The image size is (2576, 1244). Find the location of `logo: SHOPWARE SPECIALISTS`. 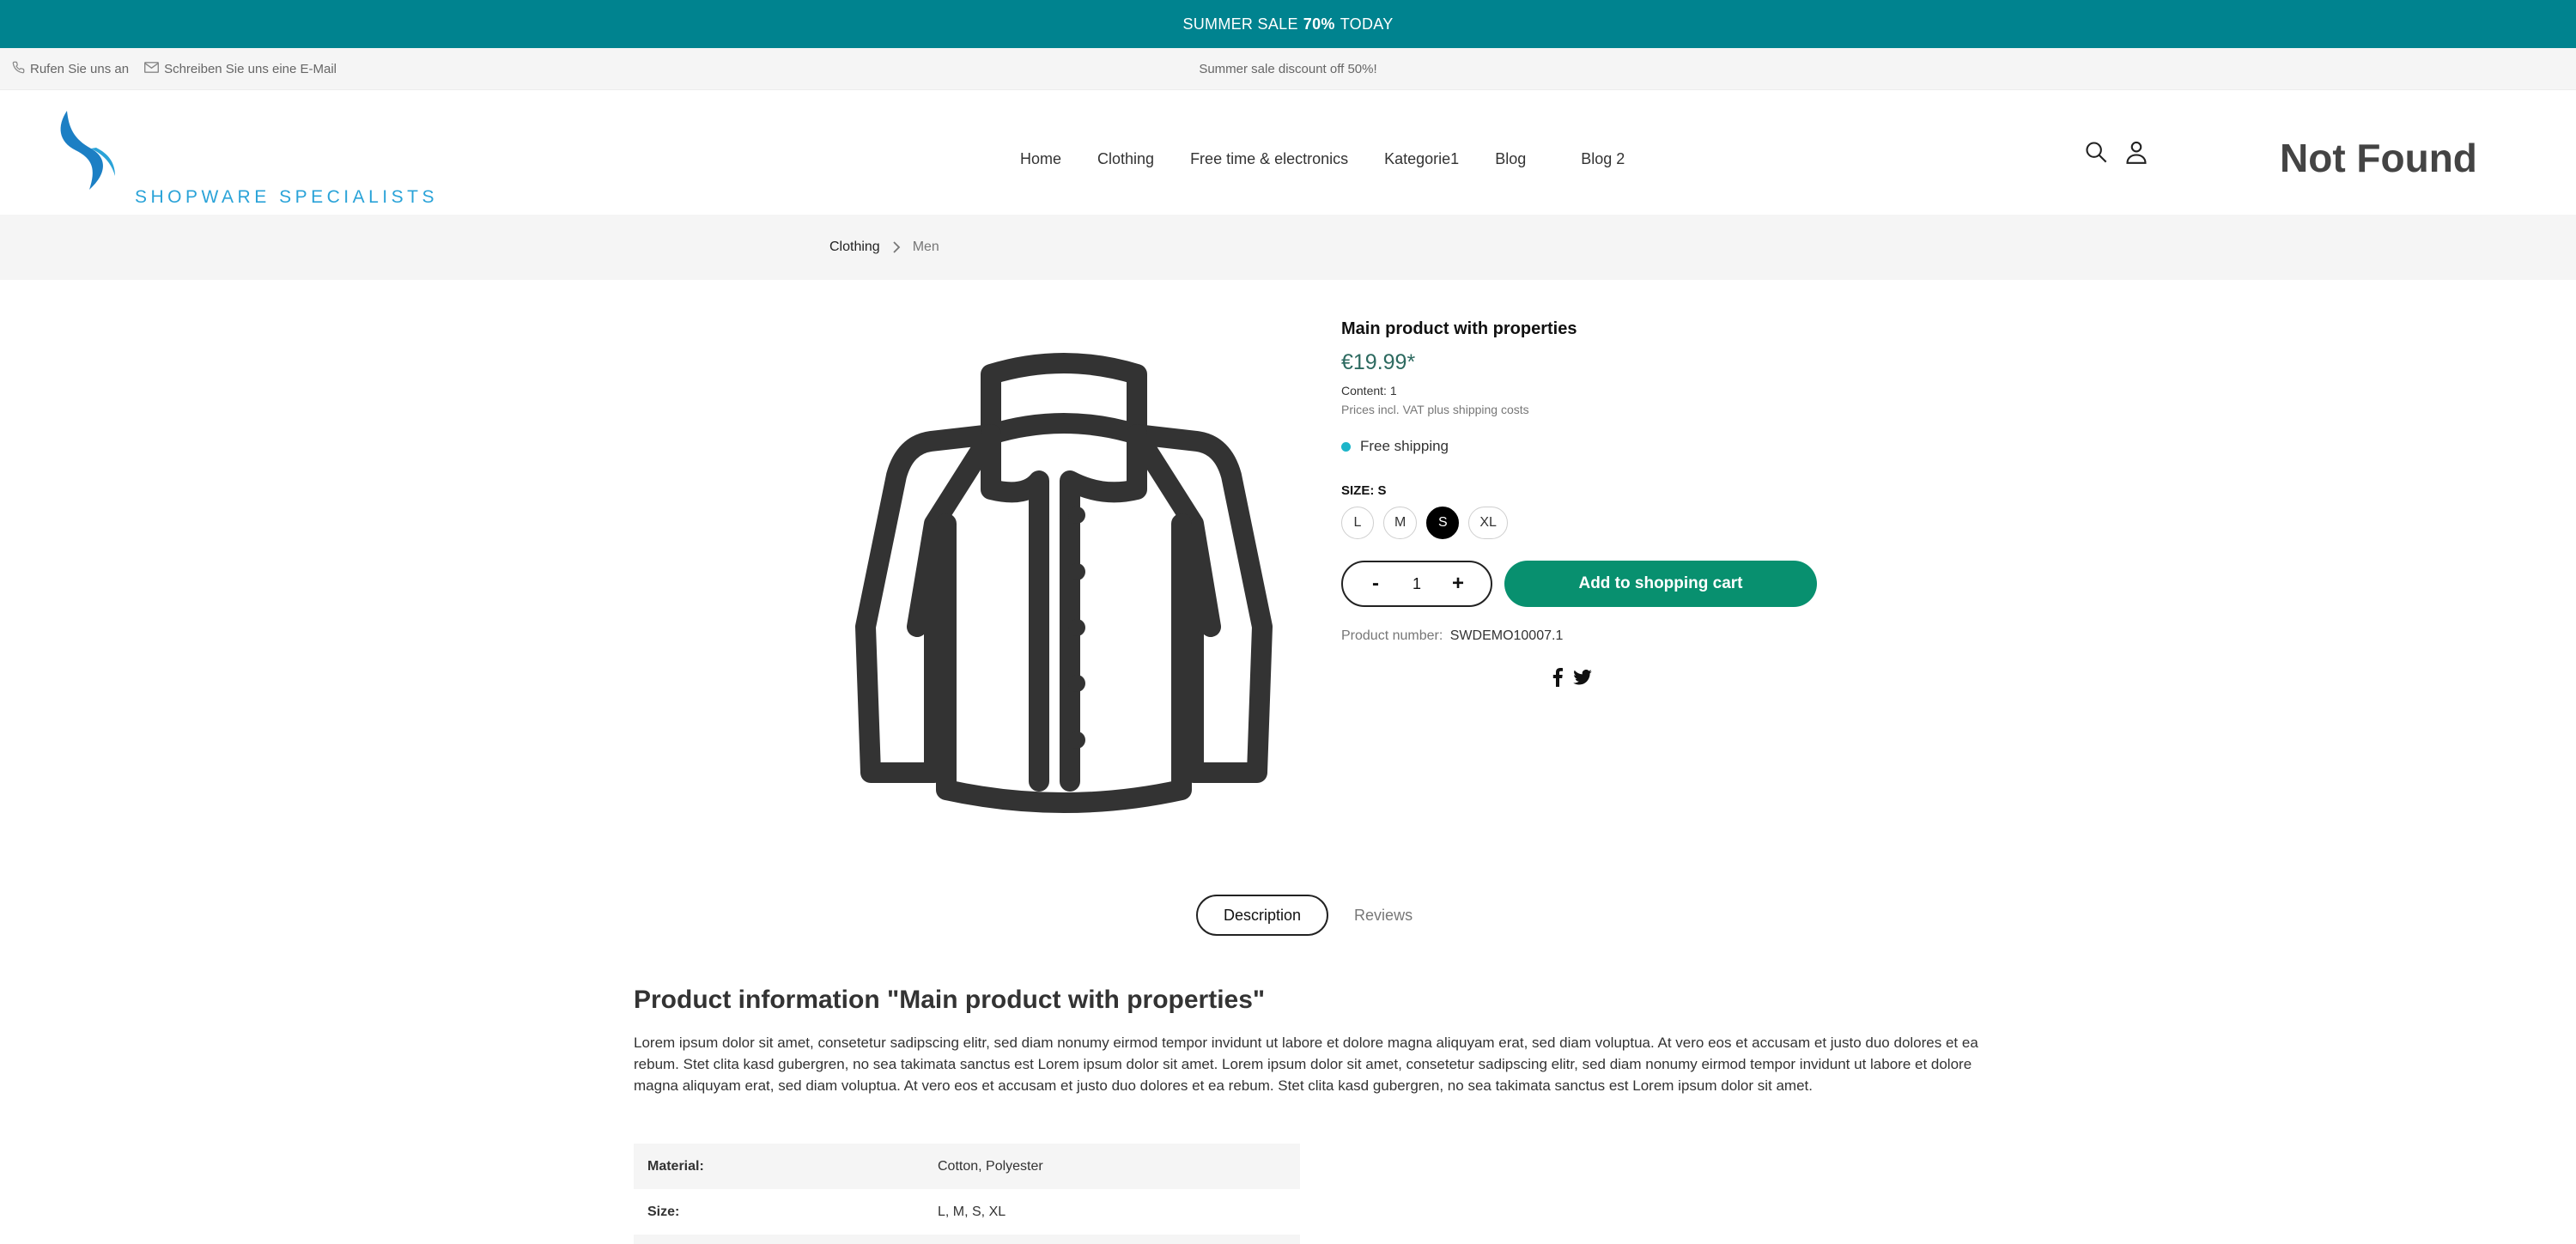

logo: SHOPWARE SPECIALISTS is located at coordinates (244, 157).